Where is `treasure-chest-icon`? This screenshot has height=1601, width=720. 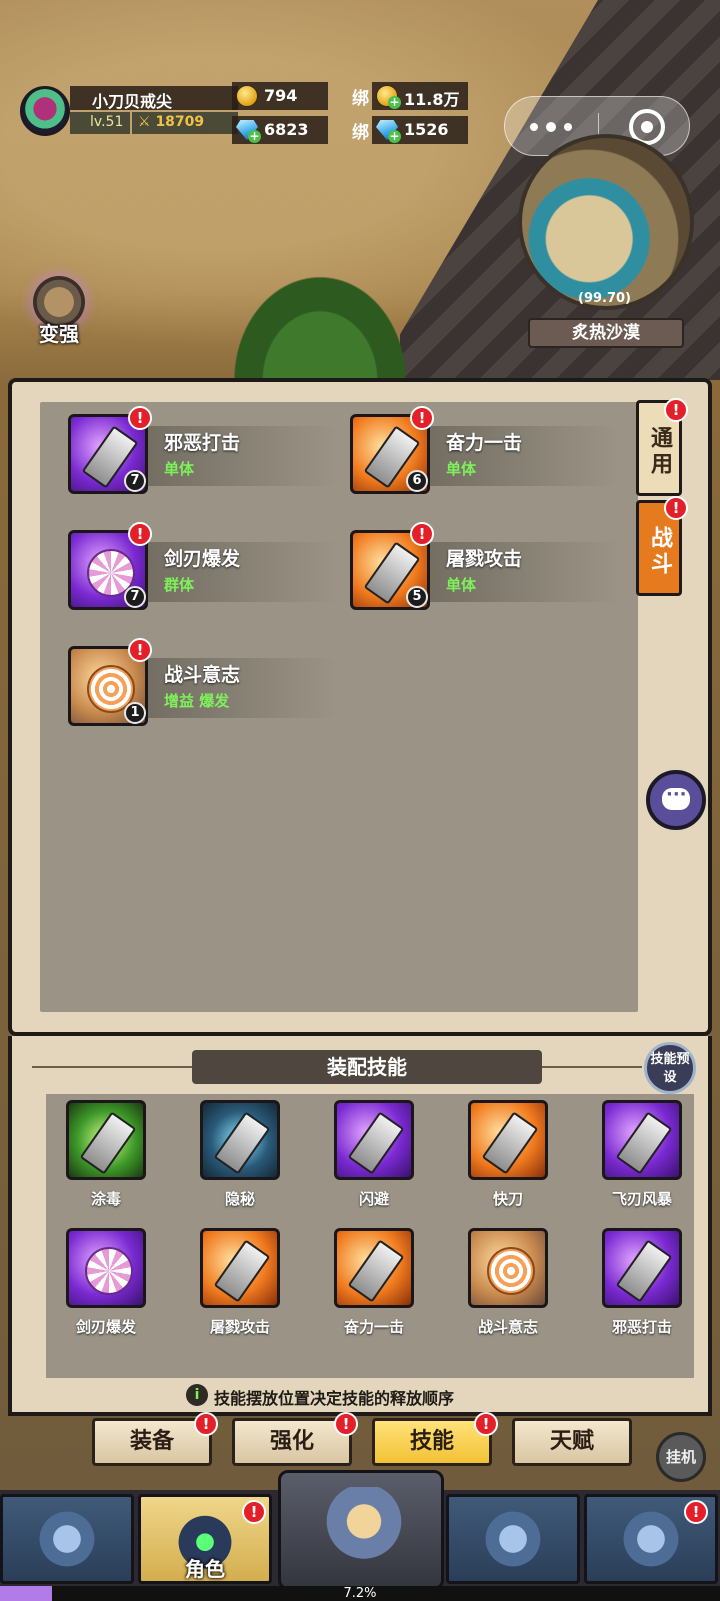
treasure-chest-icon is located at coordinates (513, 1539).